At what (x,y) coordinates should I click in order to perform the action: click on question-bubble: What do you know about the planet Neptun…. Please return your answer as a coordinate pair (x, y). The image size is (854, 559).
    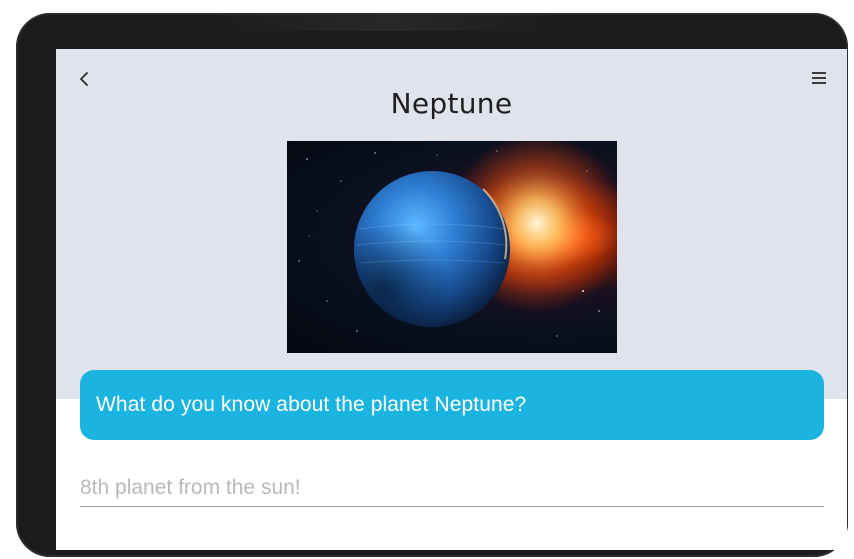
    Looking at the image, I should click on (452, 405).